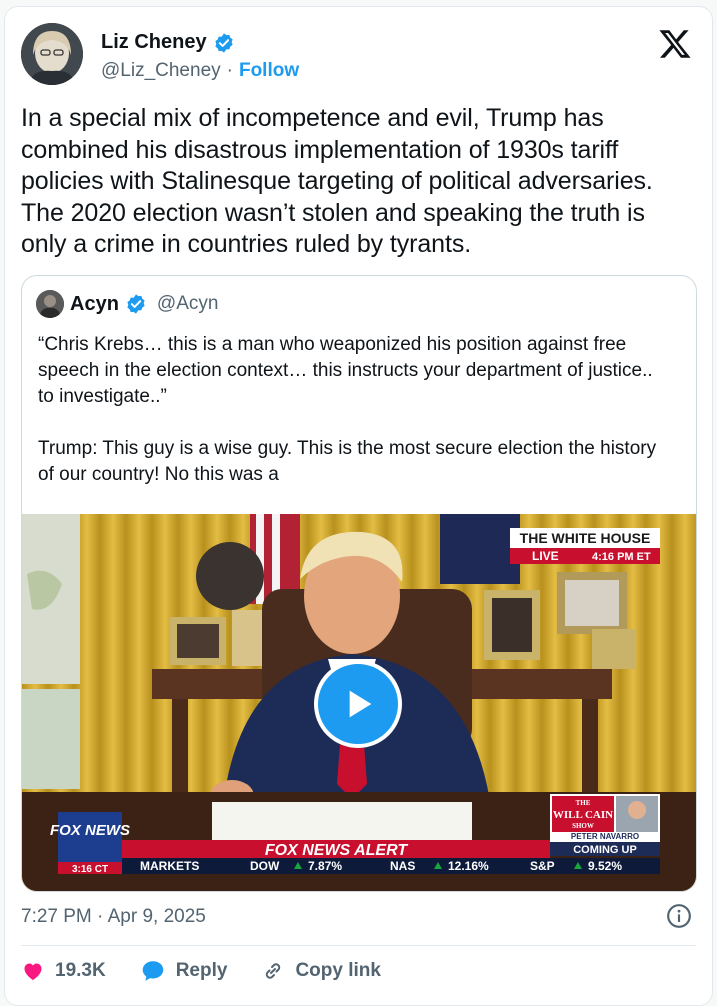  I want to click on like-count: 19.3K, so click(80, 970).